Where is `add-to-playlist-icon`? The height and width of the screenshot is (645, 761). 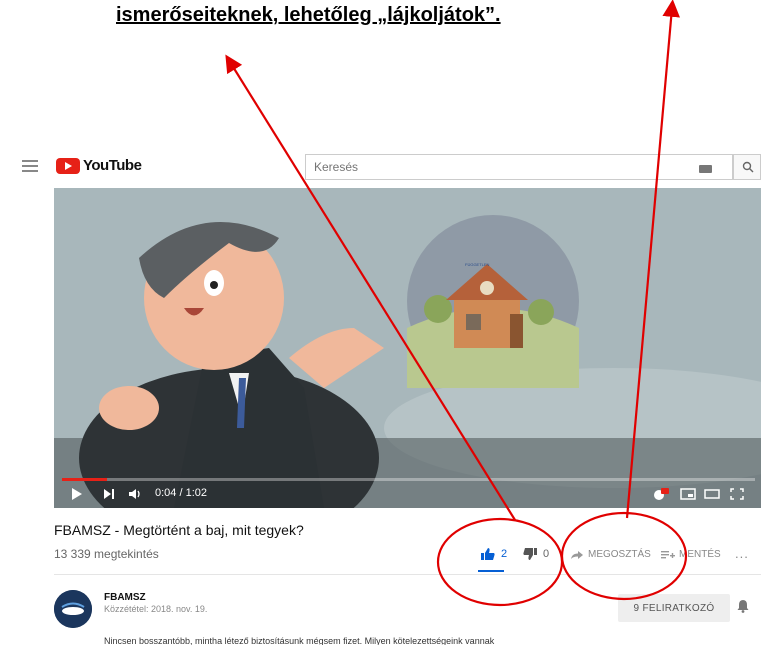 add-to-playlist-icon is located at coordinates (668, 554).